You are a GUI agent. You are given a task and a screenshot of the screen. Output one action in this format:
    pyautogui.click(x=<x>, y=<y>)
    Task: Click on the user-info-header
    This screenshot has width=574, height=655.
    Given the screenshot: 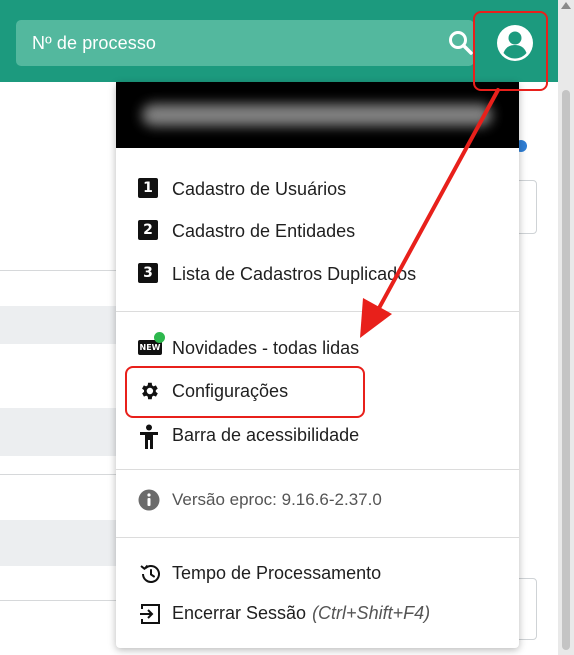 What is the action you would take?
    pyautogui.click(x=317, y=115)
    